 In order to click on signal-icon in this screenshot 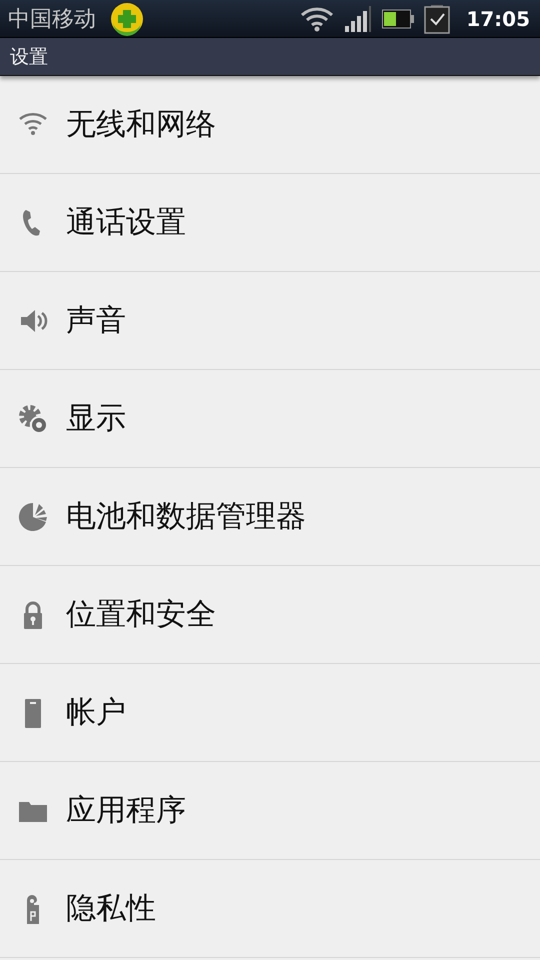, I will do `click(358, 18)`.